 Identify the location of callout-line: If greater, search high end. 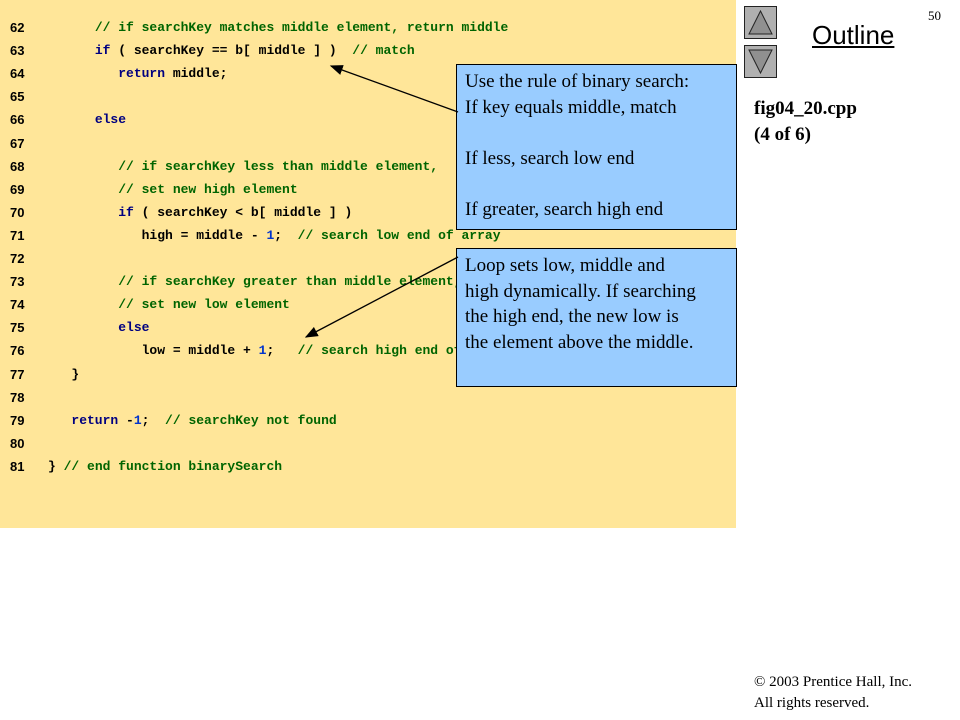
(564, 209).